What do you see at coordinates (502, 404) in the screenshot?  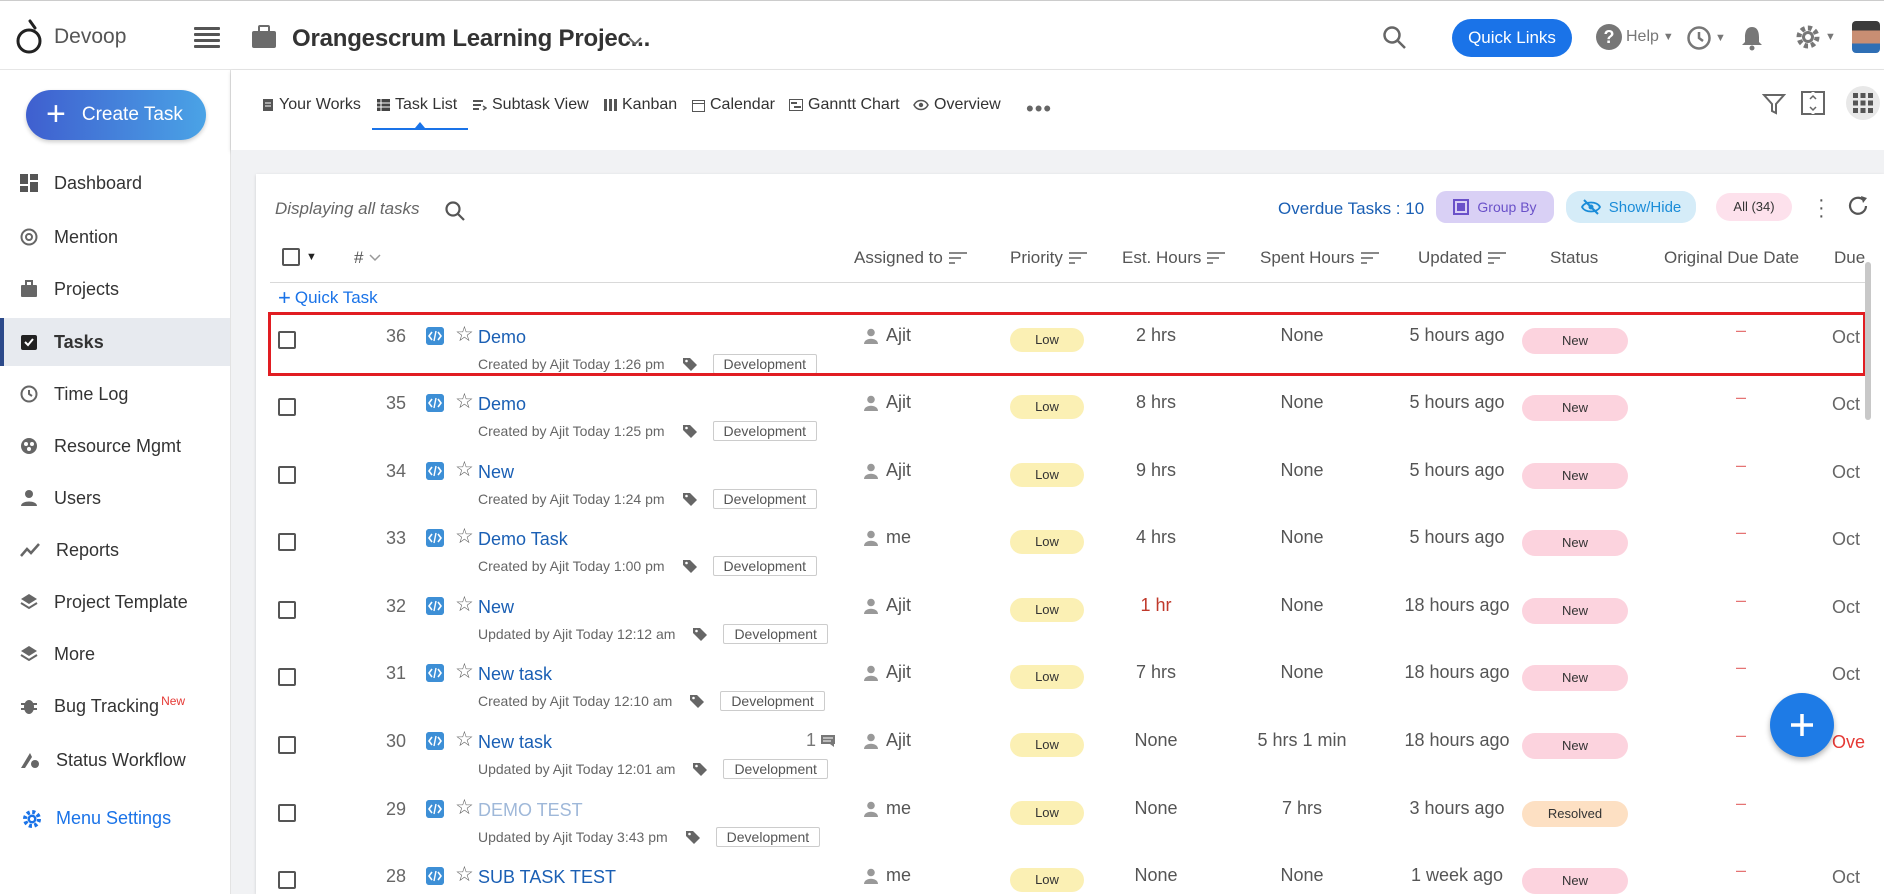 I see `task-title-link: Demo` at bounding box center [502, 404].